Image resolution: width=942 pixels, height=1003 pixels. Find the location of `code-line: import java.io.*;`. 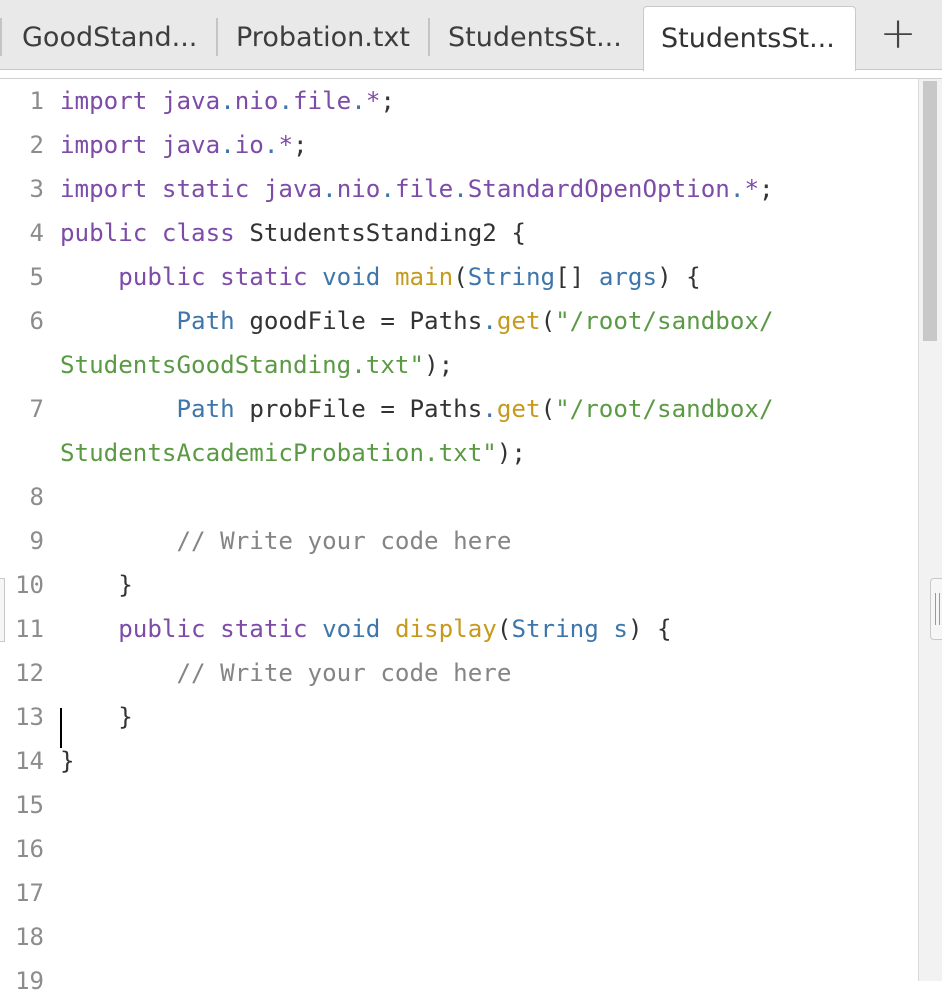

code-line: import java.io.*; is located at coordinates (184, 145).